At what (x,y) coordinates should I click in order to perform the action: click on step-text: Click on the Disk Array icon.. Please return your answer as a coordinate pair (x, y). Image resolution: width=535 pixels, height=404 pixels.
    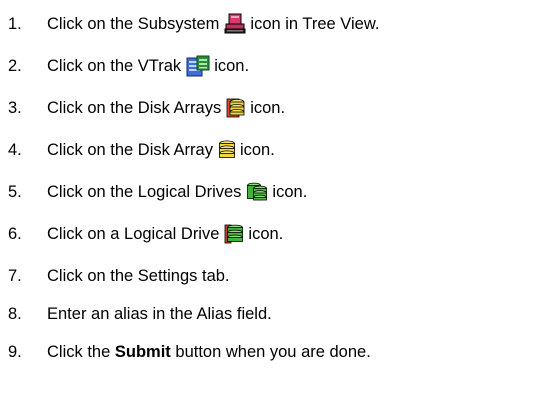
    Looking at the image, I should click on (161, 150).